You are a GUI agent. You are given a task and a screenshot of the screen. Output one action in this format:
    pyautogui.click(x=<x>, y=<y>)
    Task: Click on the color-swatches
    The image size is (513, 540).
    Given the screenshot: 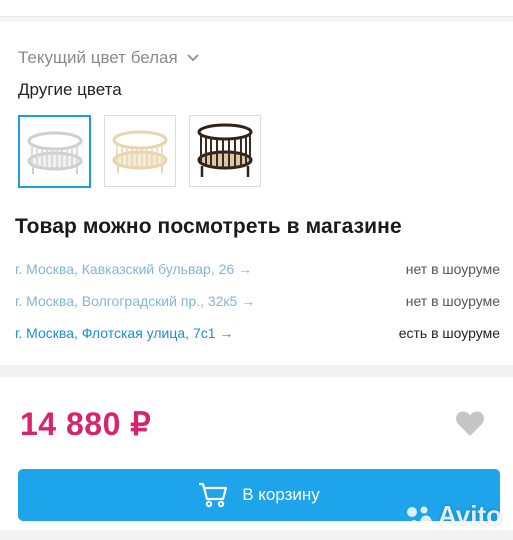 What is the action you would take?
    pyautogui.click(x=139, y=151)
    